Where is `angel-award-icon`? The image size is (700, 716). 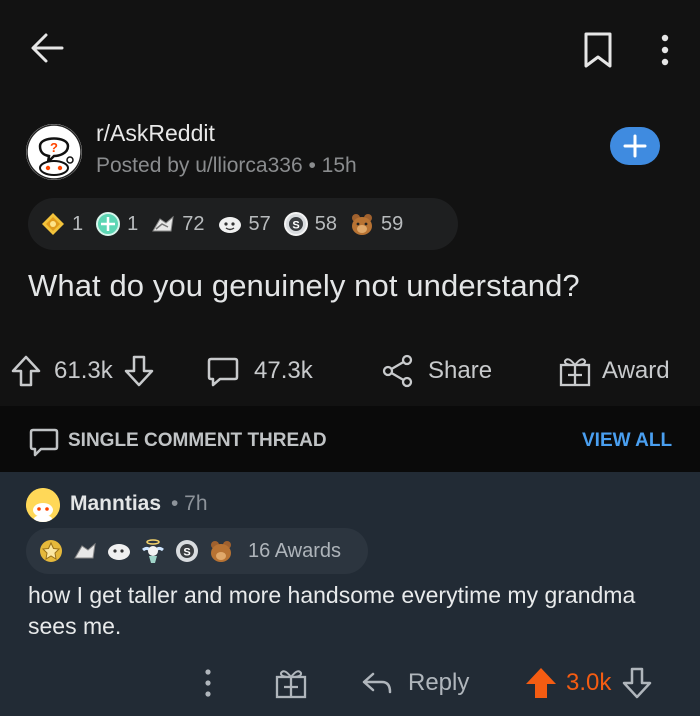
angel-award-icon is located at coordinates (153, 551).